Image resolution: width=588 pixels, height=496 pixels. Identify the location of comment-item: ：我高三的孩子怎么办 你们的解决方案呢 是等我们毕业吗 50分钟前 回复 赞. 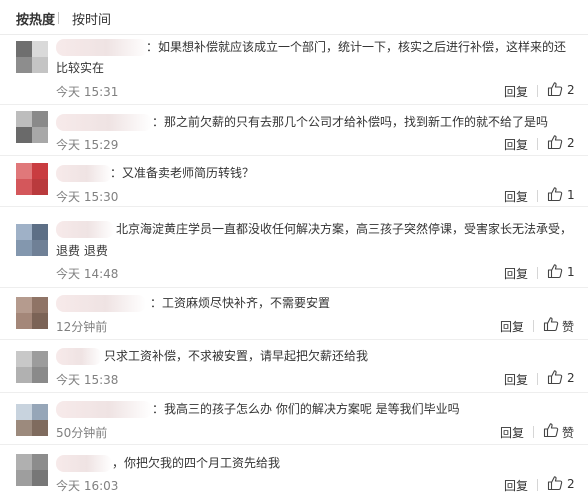
(294, 419).